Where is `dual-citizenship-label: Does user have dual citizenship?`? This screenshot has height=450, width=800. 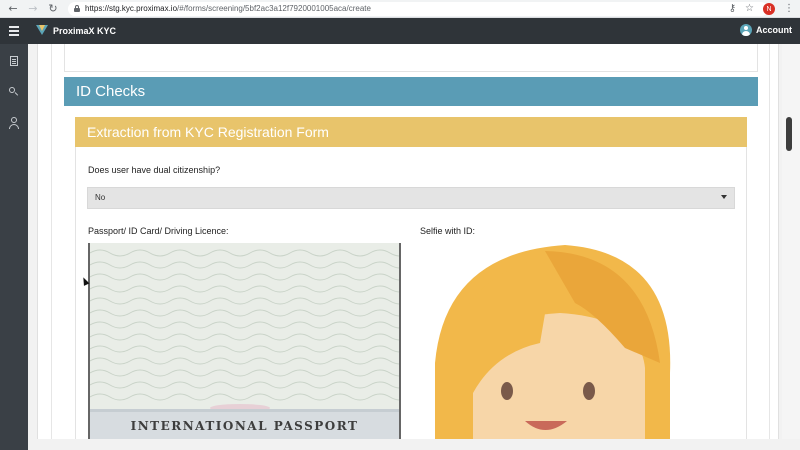 dual-citizenship-label: Does user have dual citizenship? is located at coordinates (154, 170).